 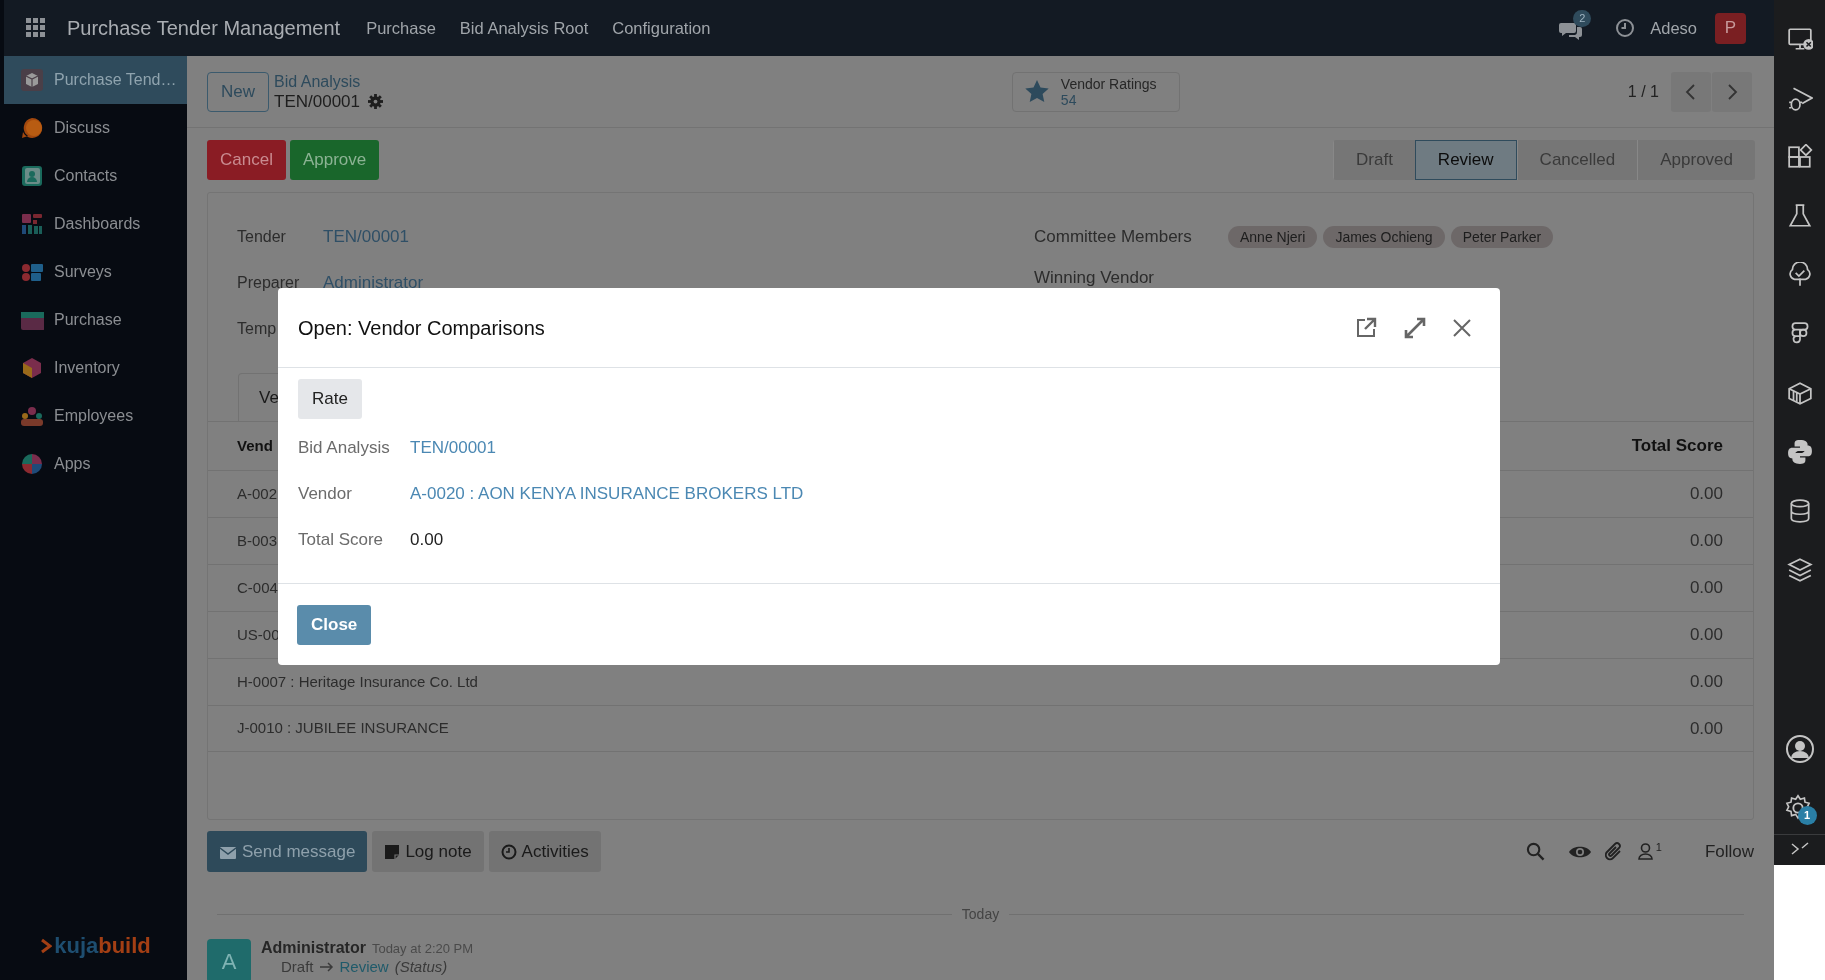 I want to click on table-cell-text: J-0010 : JUBILEE INSURANCE, so click(x=343, y=728).